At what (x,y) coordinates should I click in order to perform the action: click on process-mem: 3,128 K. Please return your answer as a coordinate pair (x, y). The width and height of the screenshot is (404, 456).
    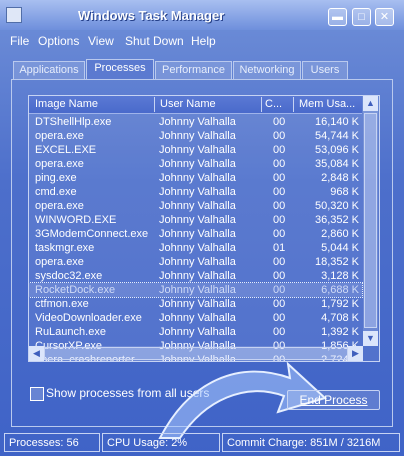
    Looking at the image, I should click on (340, 276).